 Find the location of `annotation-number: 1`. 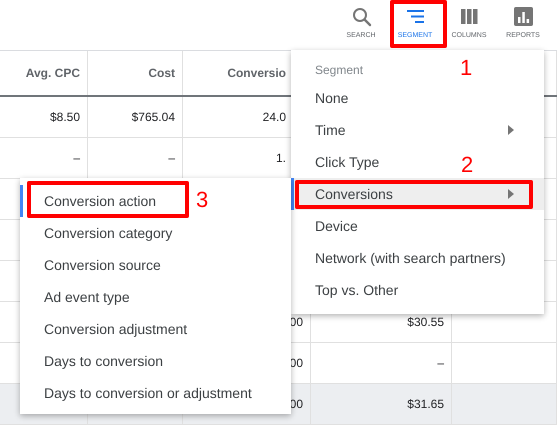

annotation-number: 1 is located at coordinates (466, 68).